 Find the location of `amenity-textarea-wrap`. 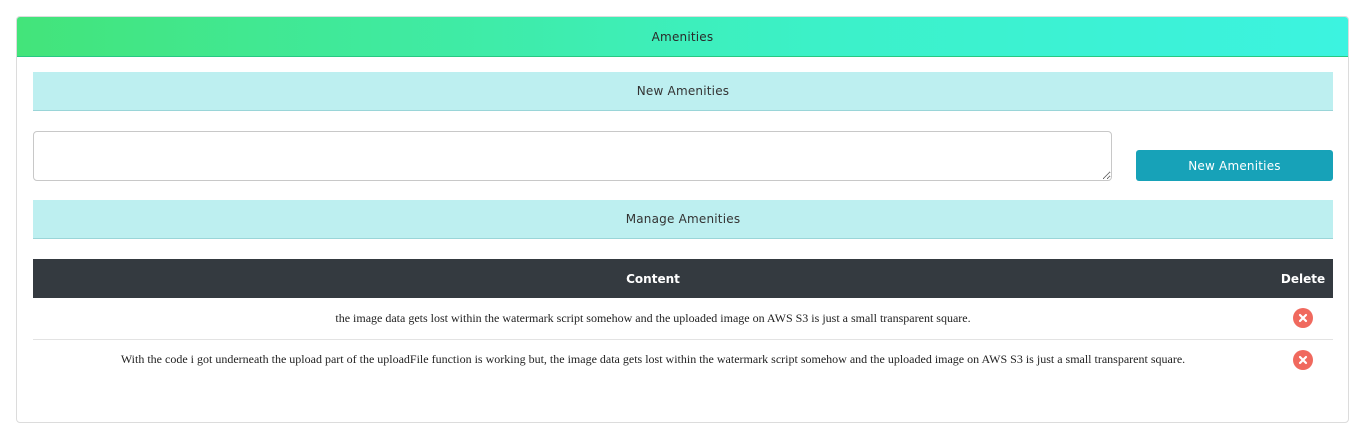

amenity-textarea-wrap is located at coordinates (572, 156).